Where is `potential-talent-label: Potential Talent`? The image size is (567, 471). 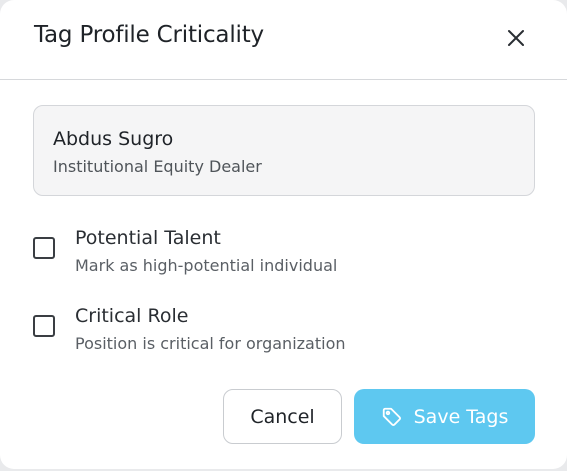
potential-talent-label: Potential Talent is located at coordinates (148, 238).